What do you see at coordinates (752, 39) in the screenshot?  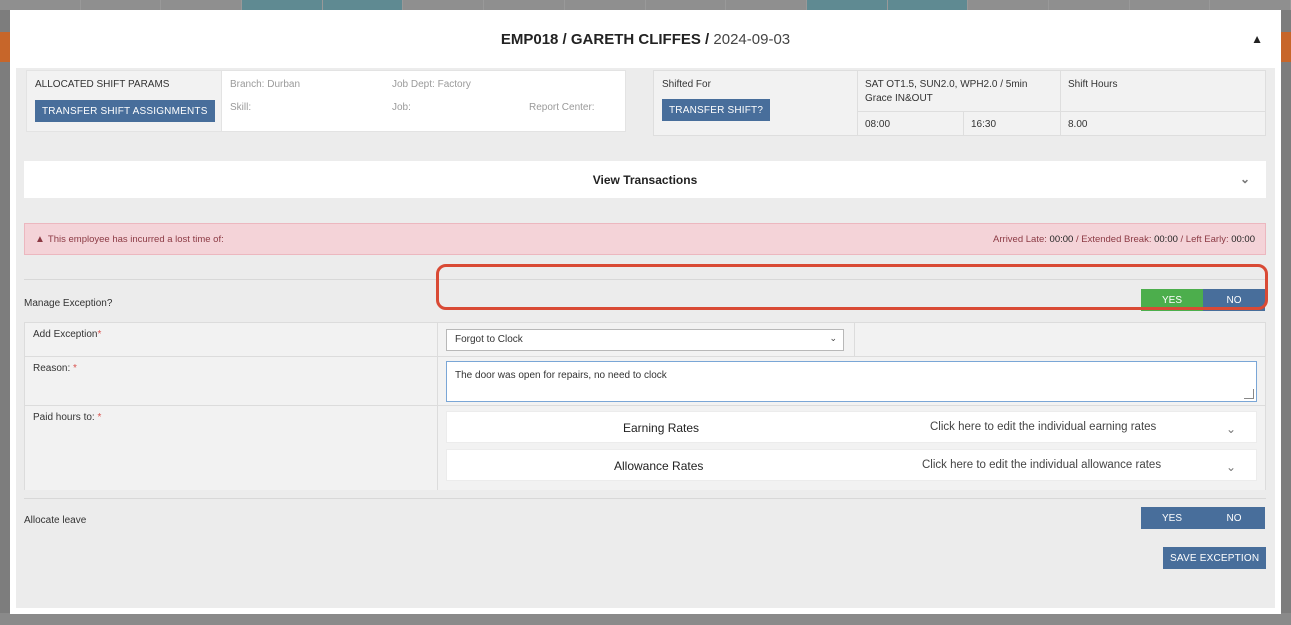 I see `shift-date: 2024-09-03` at bounding box center [752, 39].